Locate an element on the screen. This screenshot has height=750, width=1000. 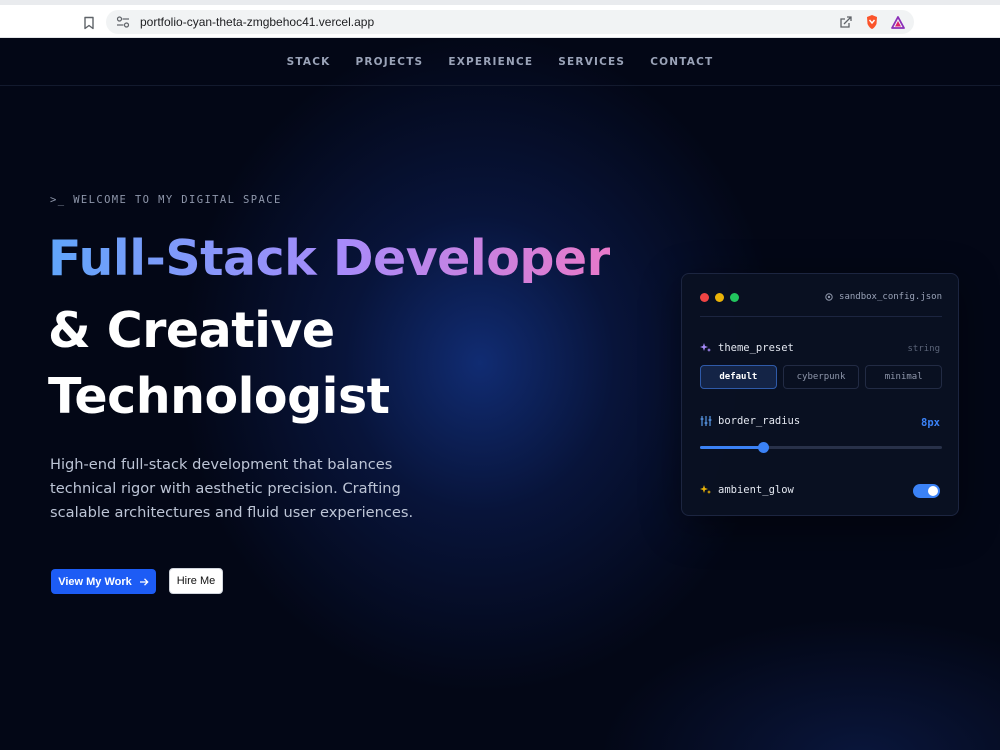
hero-eyebrow: >_ WELCOME TO MY DIGITAL SPACE is located at coordinates (166, 200).